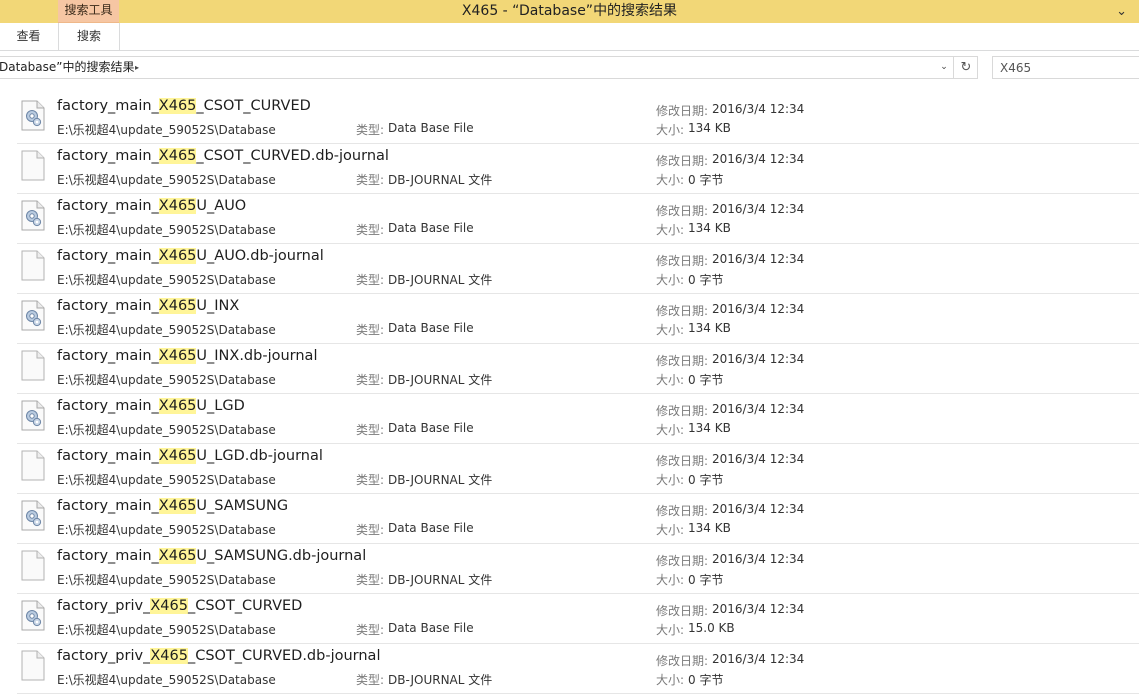 The width and height of the screenshot is (1139, 698). Describe the element at coordinates (245, 606) in the screenshot. I see `file-name-suffix: _CSOT_CURVED` at that location.